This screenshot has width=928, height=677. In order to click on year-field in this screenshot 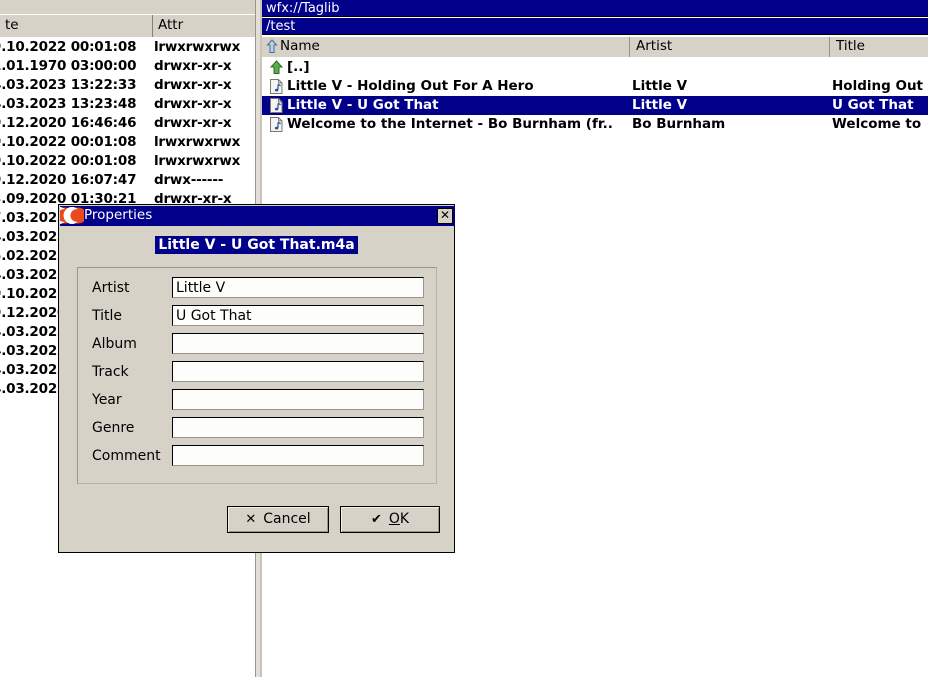, I will do `click(298, 399)`.